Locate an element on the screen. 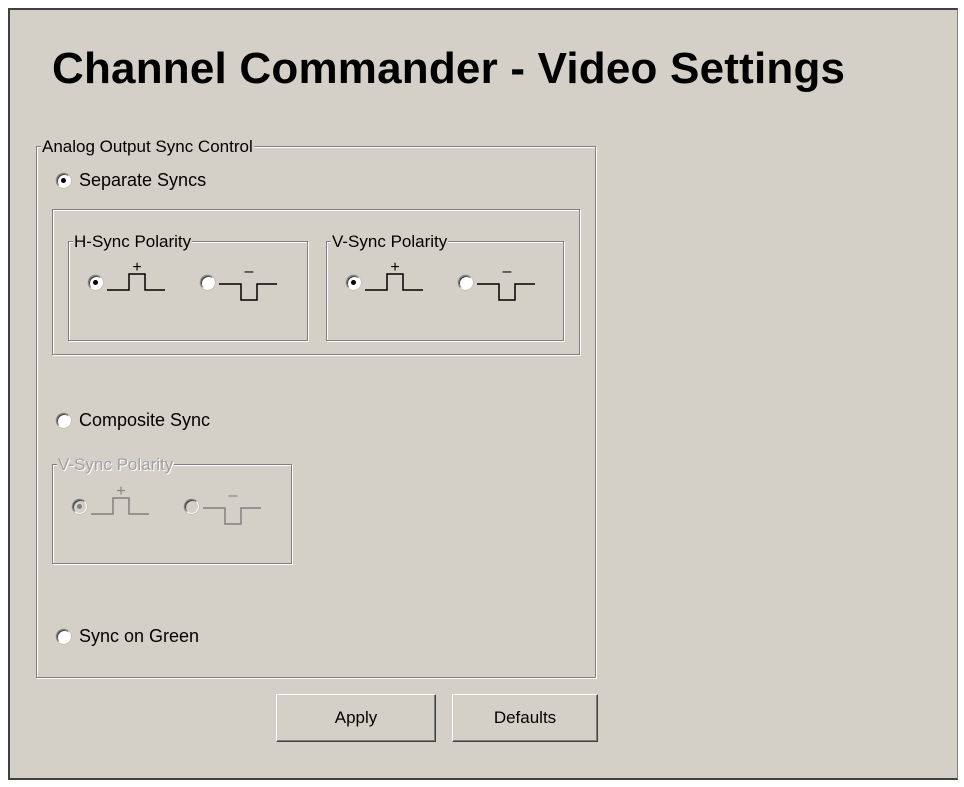  h-sync-polarity-label: H-Sync Polarity is located at coordinates (133, 242).